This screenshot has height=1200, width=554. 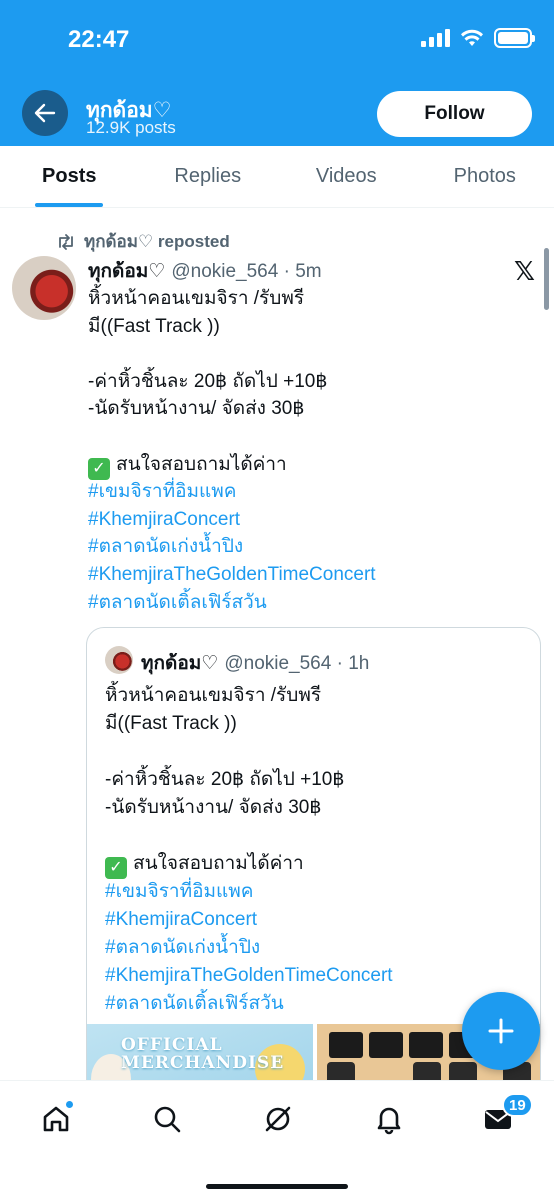 I want to click on tweet-author-name: ทุกด้อม♡, so click(x=126, y=271).